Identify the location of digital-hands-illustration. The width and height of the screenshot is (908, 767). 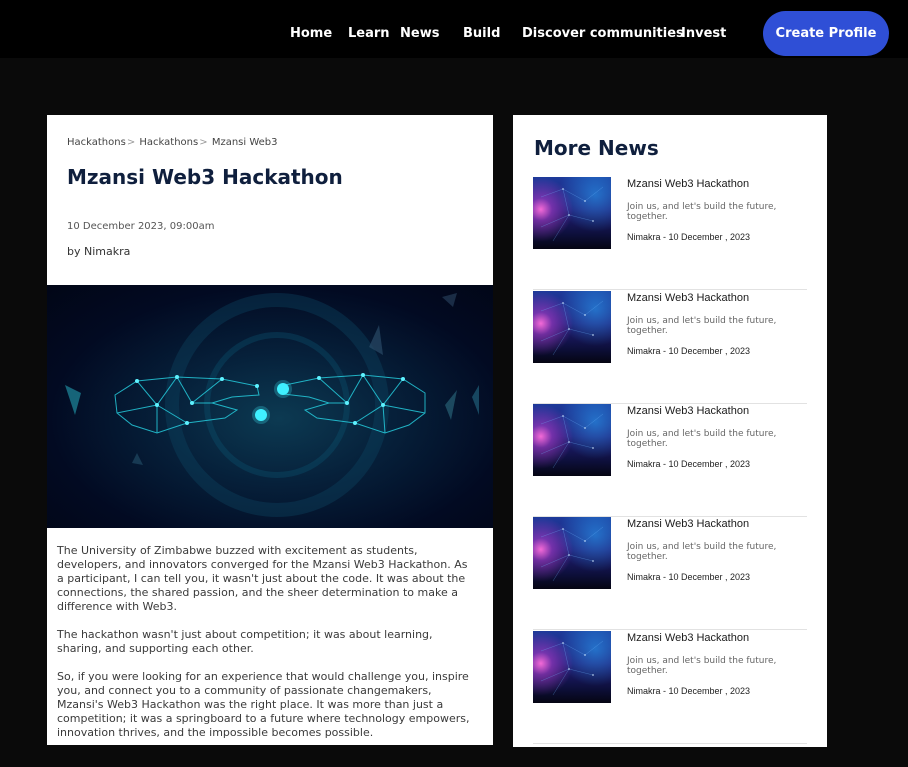
(272, 405).